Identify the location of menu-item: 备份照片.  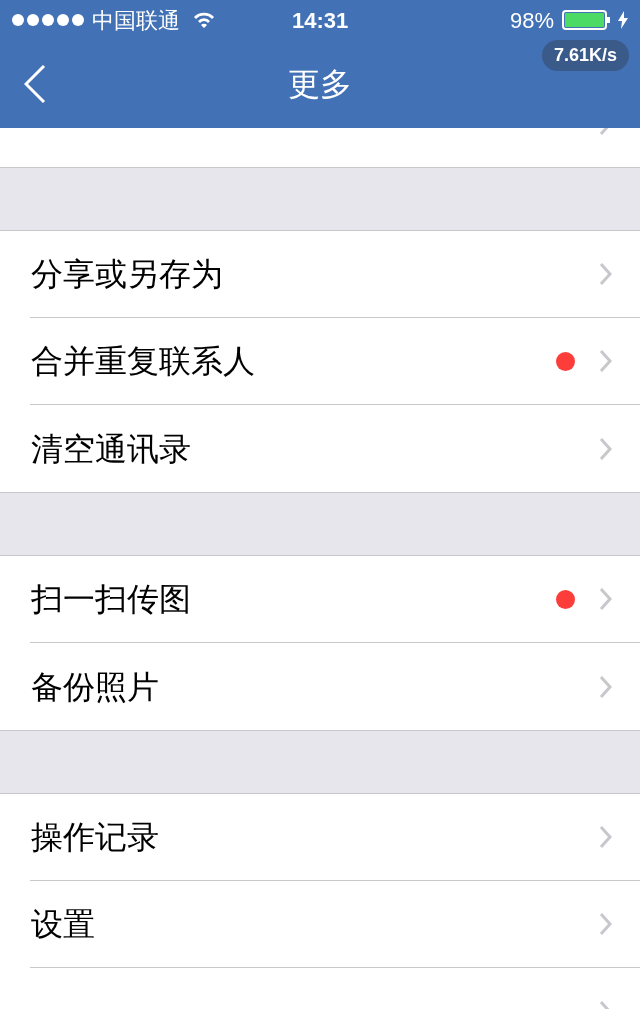
(320, 686).